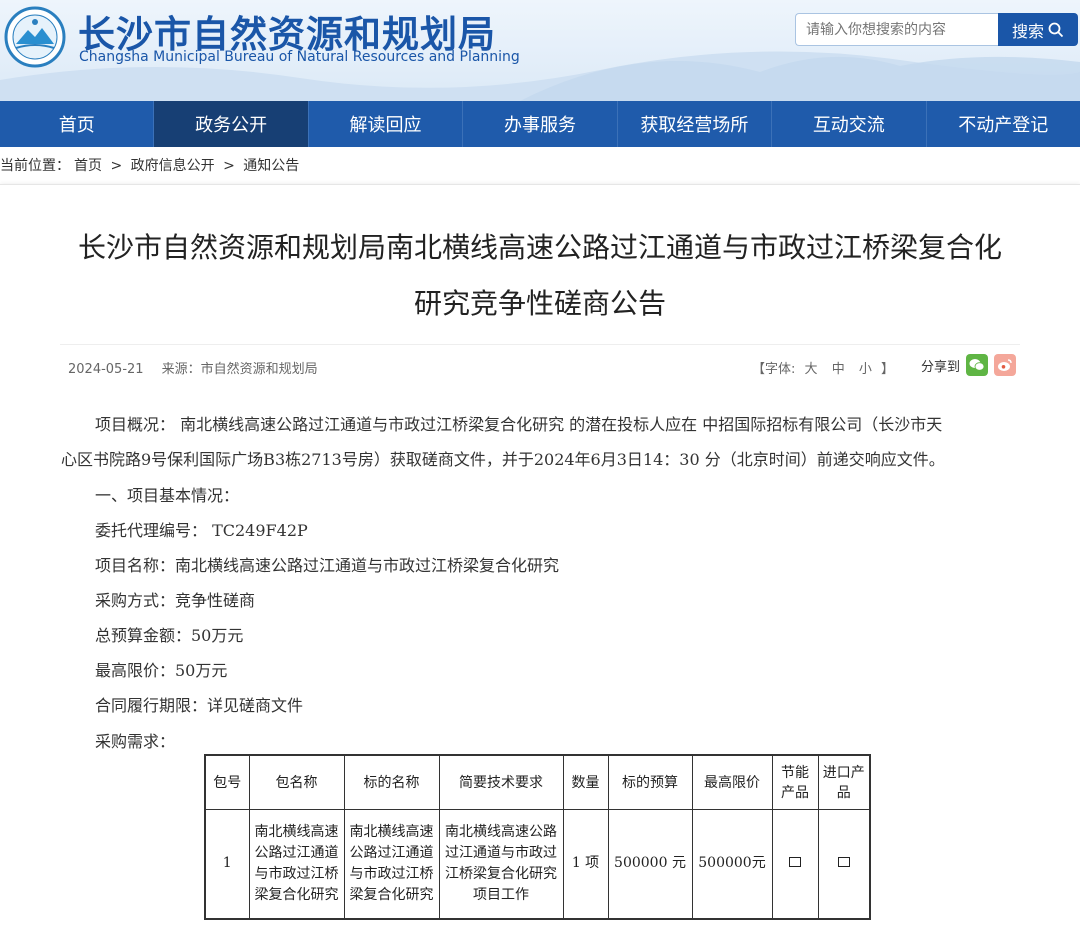  I want to click on breadcrumb: 当前位置： 首页 > 政府信息公开 > 通知公告, so click(151, 165).